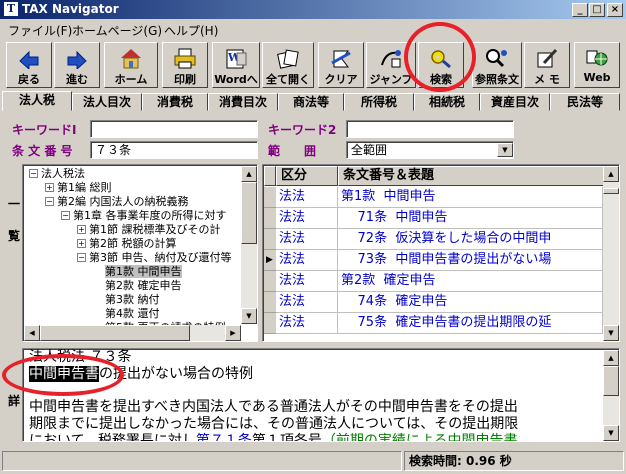 This screenshot has height=474, width=626. What do you see at coordinates (185, 65) in the screenshot?
I see `print-button: 印刷` at bounding box center [185, 65].